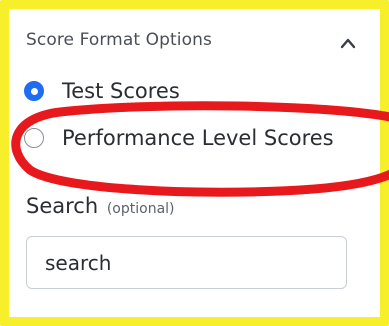  Describe the element at coordinates (348, 43) in the screenshot. I see `chevron-up-icon` at that location.